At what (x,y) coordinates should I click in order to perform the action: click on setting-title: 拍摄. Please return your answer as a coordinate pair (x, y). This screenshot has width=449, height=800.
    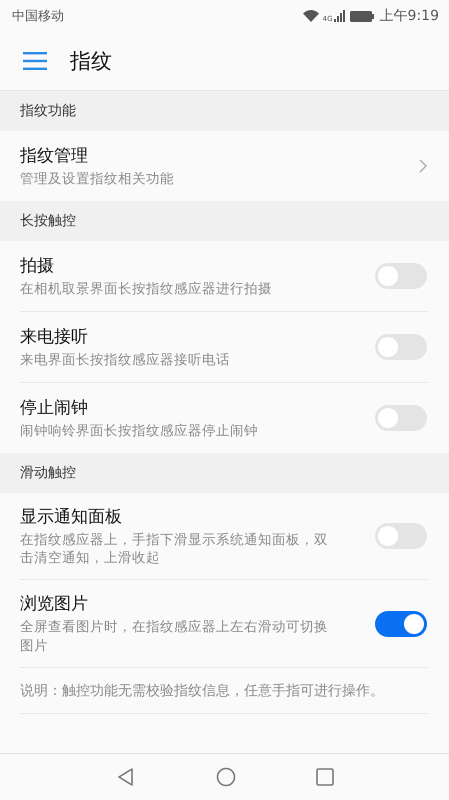
    Looking at the image, I should click on (37, 265).